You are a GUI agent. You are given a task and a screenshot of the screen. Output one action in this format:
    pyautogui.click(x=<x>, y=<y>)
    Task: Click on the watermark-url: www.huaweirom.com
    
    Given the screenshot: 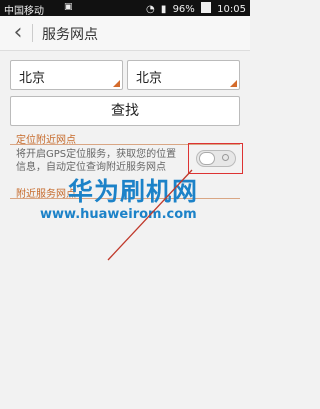 What is the action you would take?
    pyautogui.click(x=118, y=214)
    